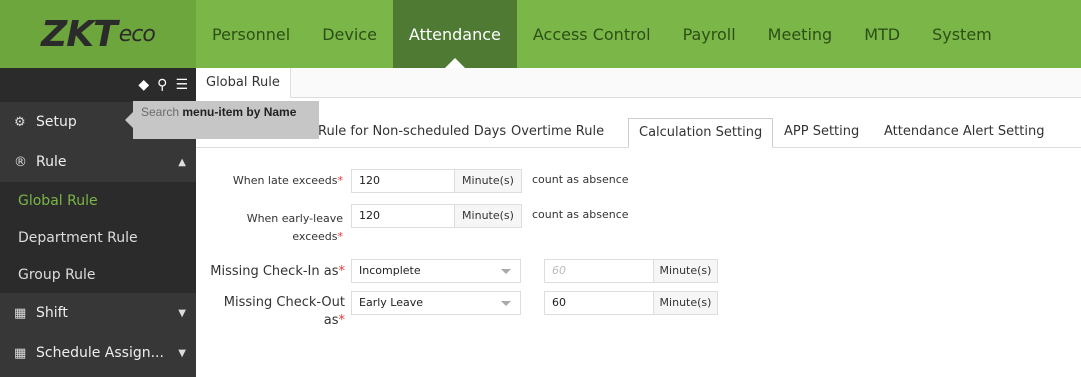 This screenshot has height=377, width=1081. Describe the element at coordinates (580, 214) in the screenshot. I see `early-leave-note: count as absence` at that location.